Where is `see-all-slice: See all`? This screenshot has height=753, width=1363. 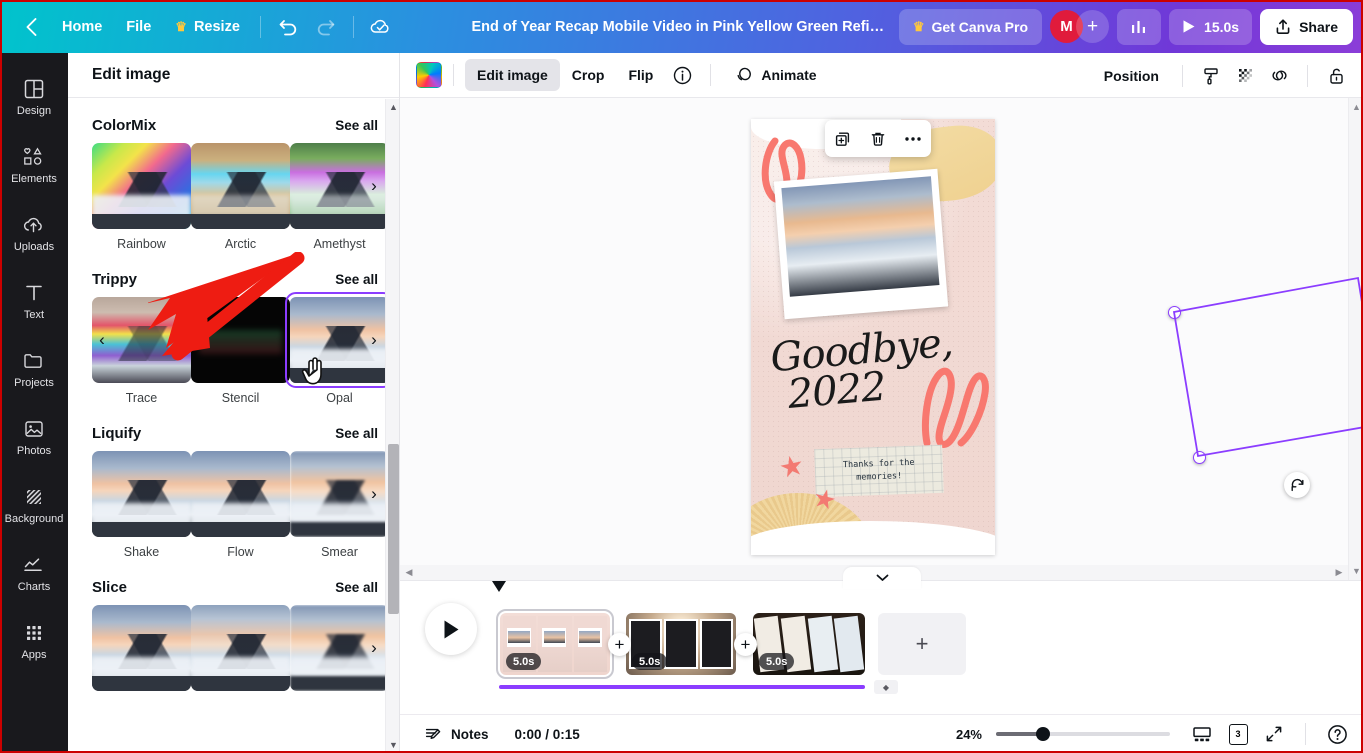 see-all-slice: See all is located at coordinates (356, 587).